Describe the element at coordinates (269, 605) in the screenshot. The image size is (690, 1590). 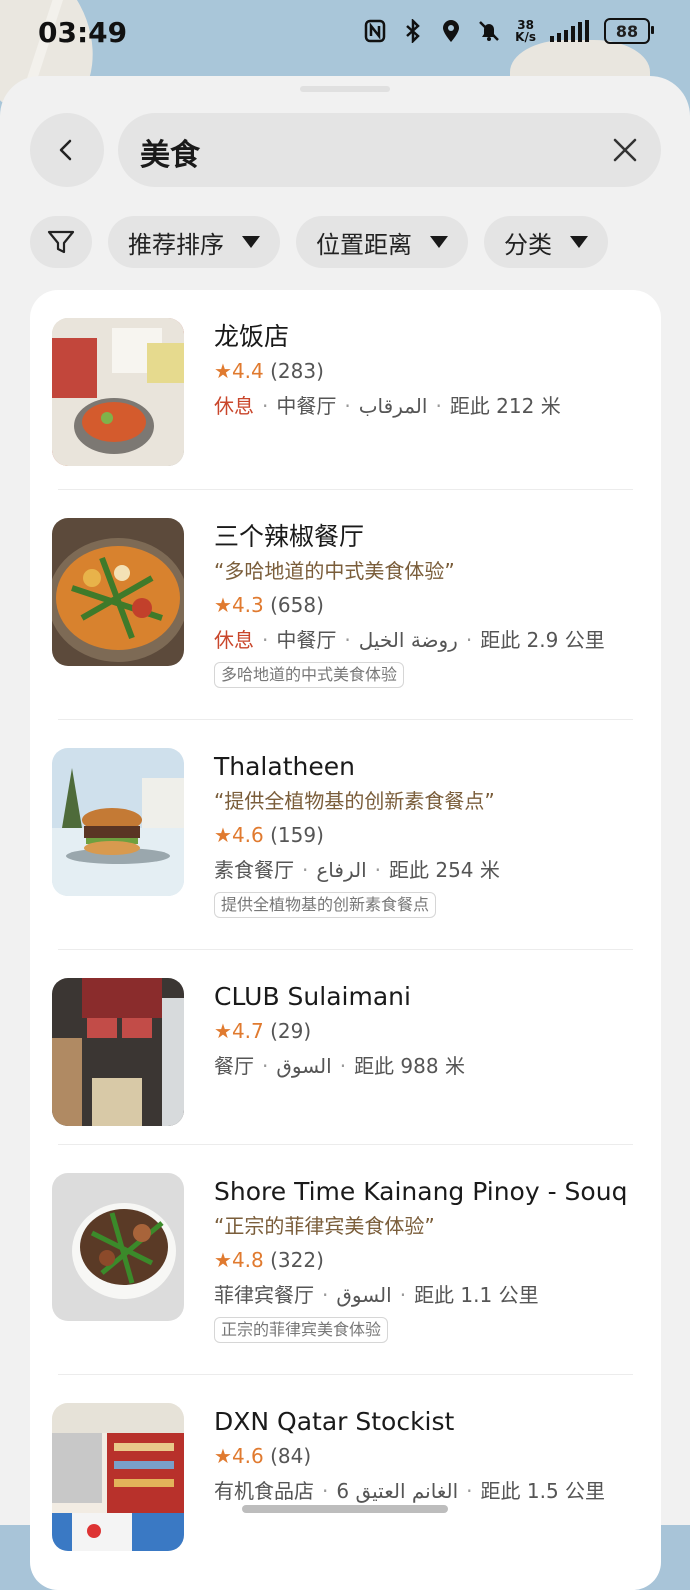
I see `rating: ★4.3 (658)` at that location.